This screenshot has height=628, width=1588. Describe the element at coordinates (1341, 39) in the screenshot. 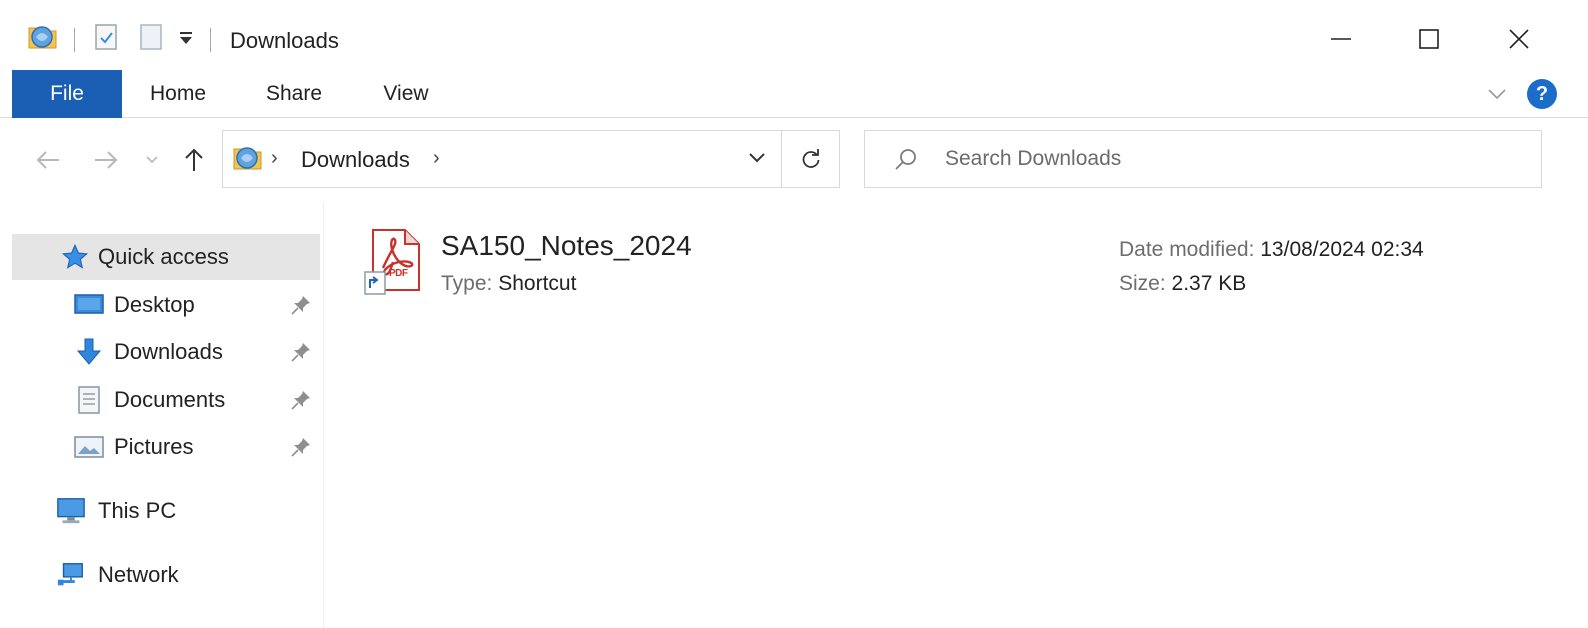

I see `minimize-button` at that location.